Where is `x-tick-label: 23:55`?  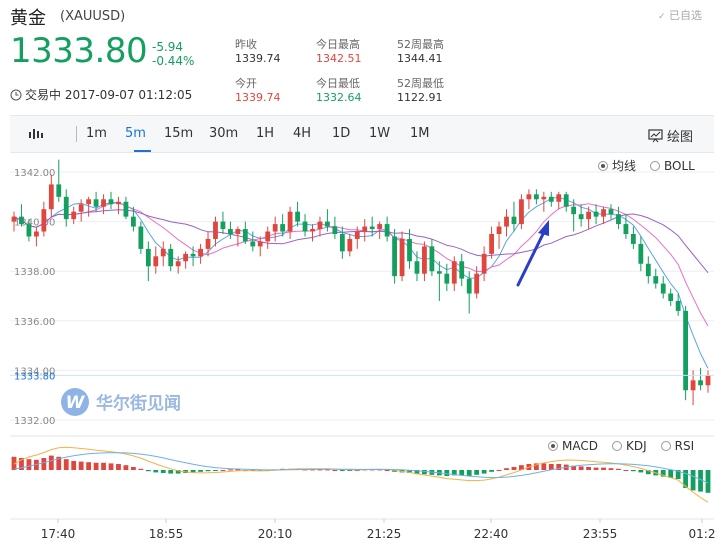 x-tick-label: 23:55 is located at coordinates (600, 534).